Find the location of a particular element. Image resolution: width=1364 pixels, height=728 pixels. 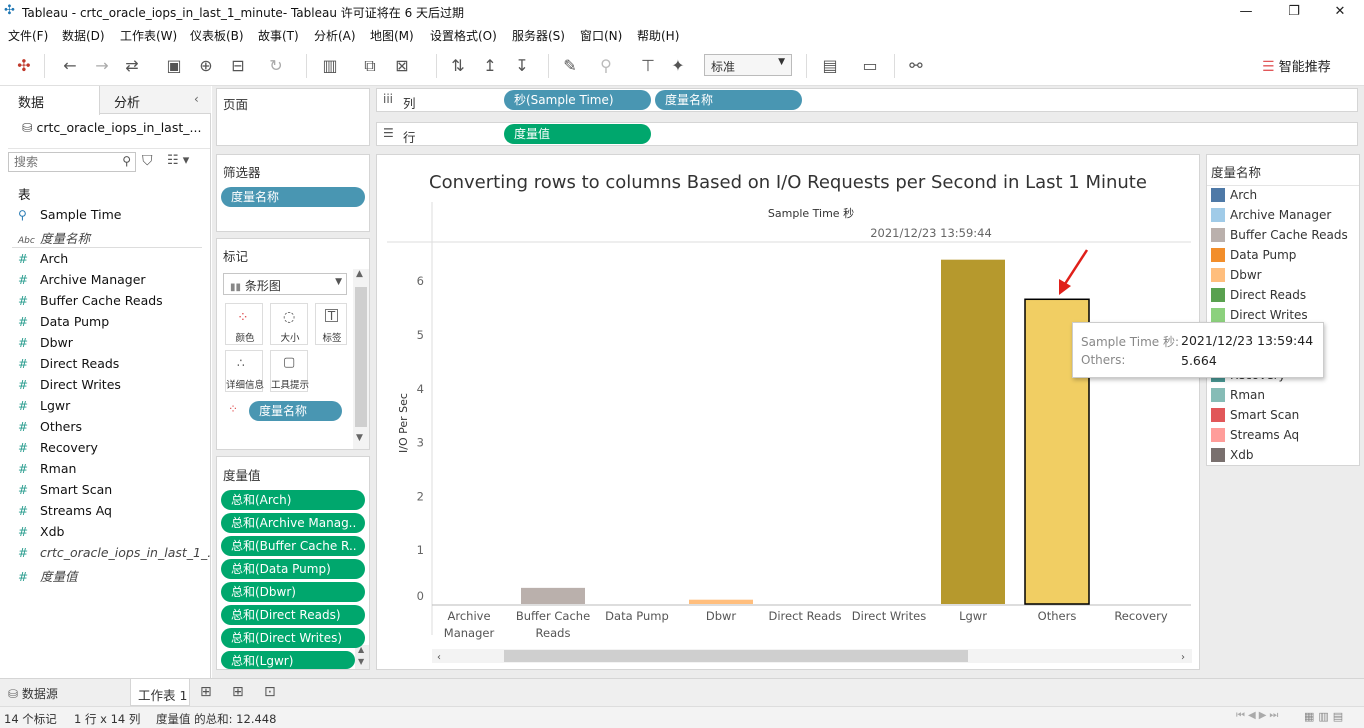

columns-pill-sample-time: 秒(Sample Time) is located at coordinates (577, 100).